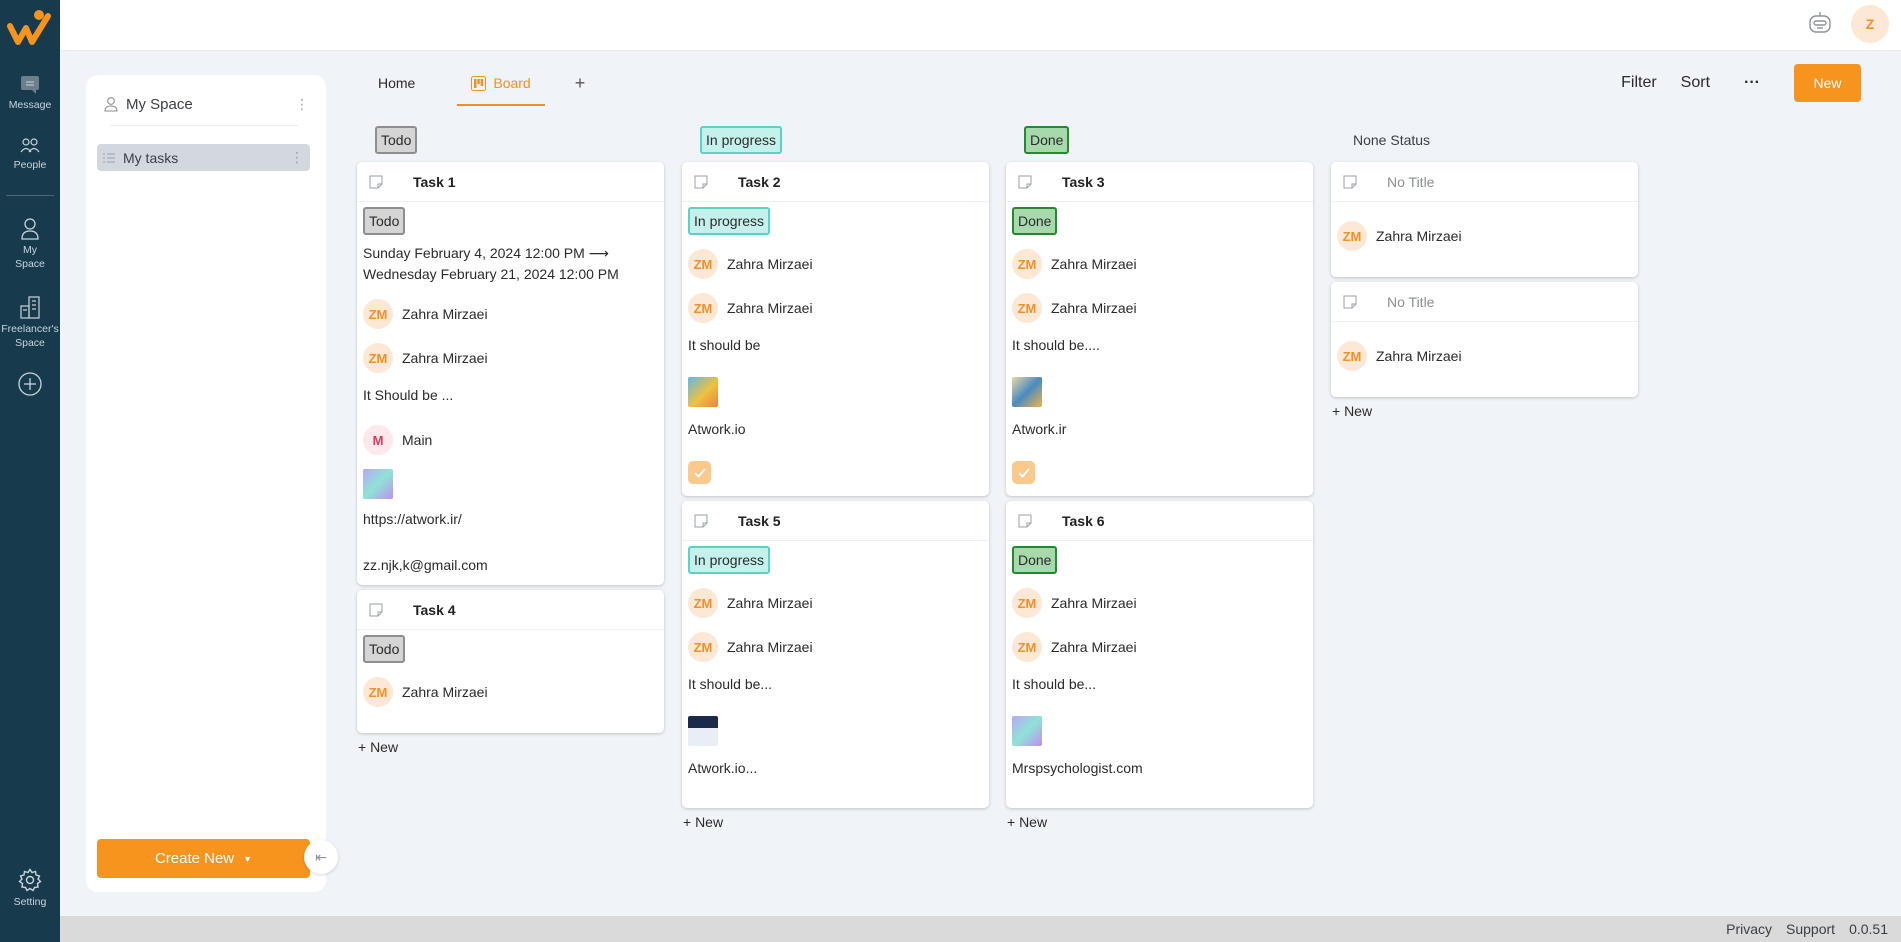 This screenshot has height=942, width=1901. I want to click on avatar: ZM, so click(1027, 264).